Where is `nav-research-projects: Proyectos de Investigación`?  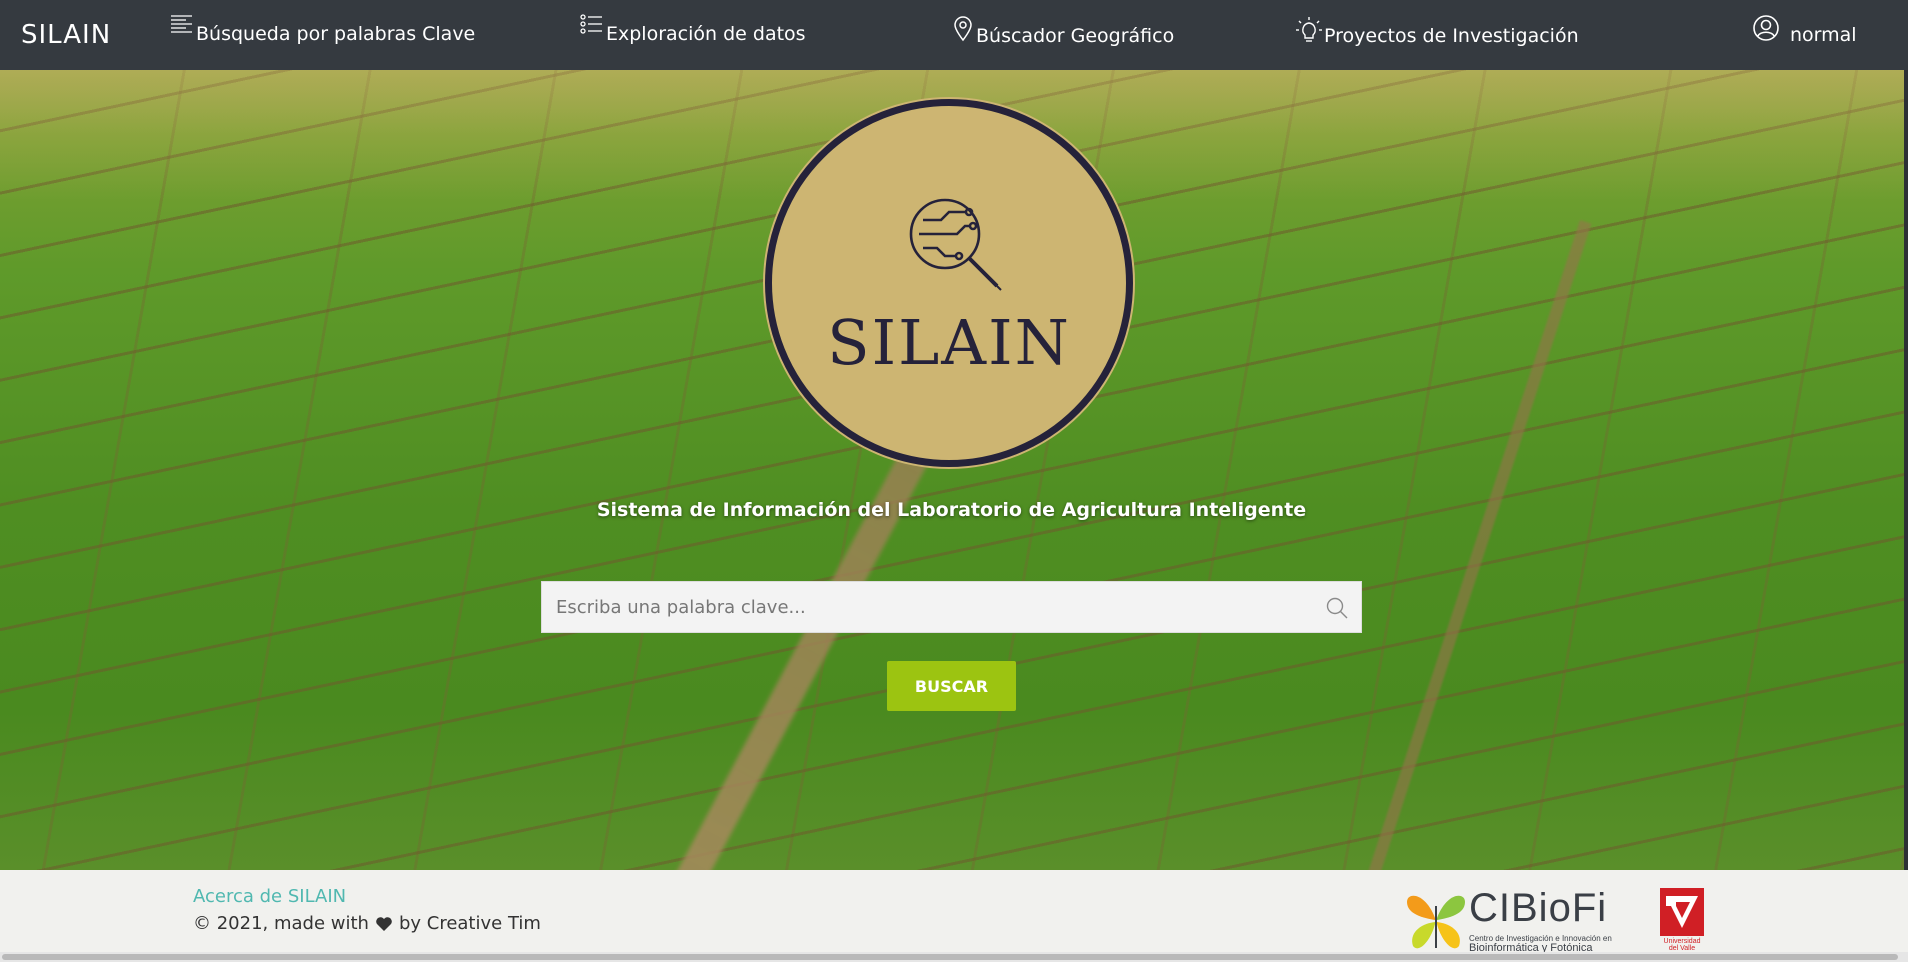
nav-research-projects: Proyectos de Investigación is located at coordinates (1437, 36).